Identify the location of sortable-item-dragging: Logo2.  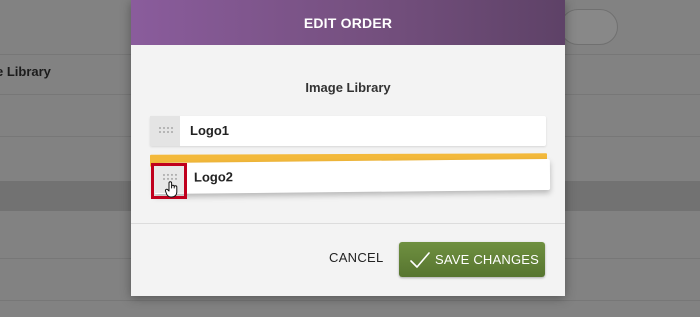
(352, 176).